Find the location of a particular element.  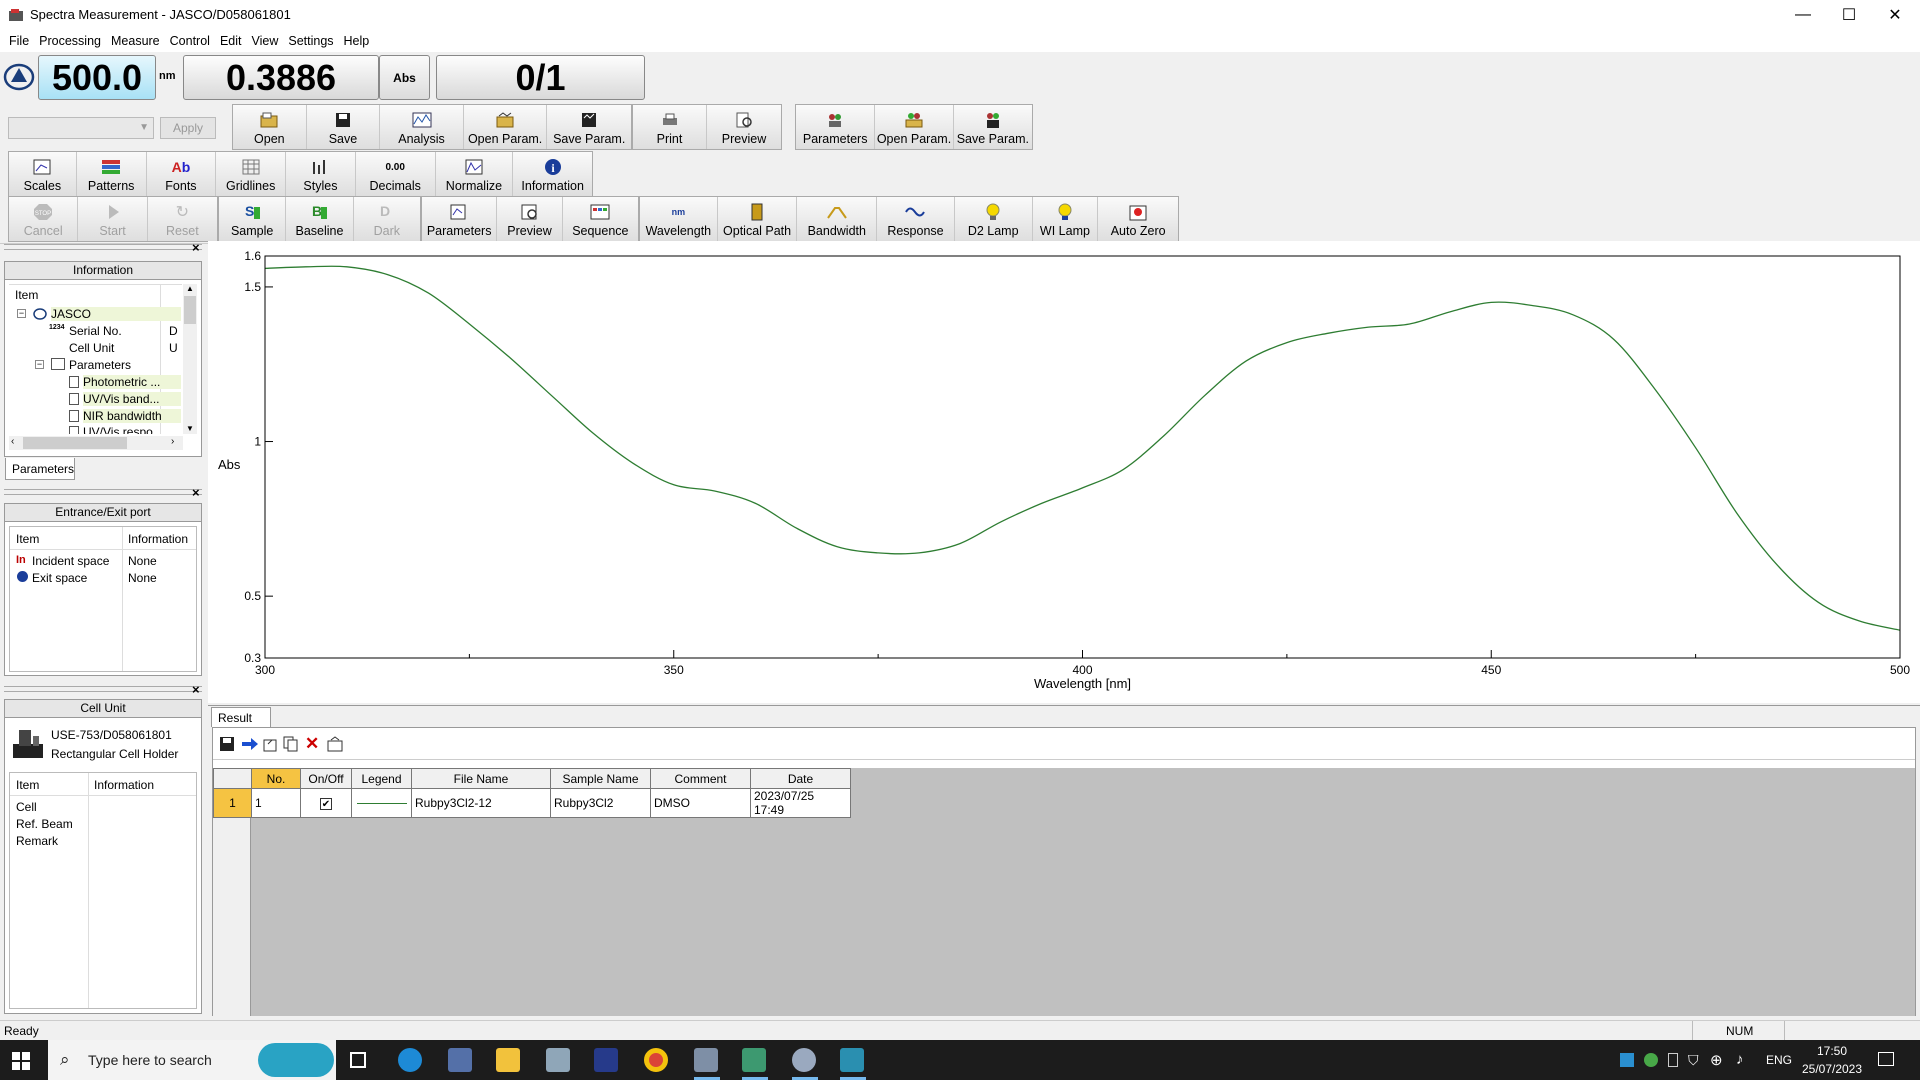

network-icon: ⊕ is located at coordinates (1716, 1060).